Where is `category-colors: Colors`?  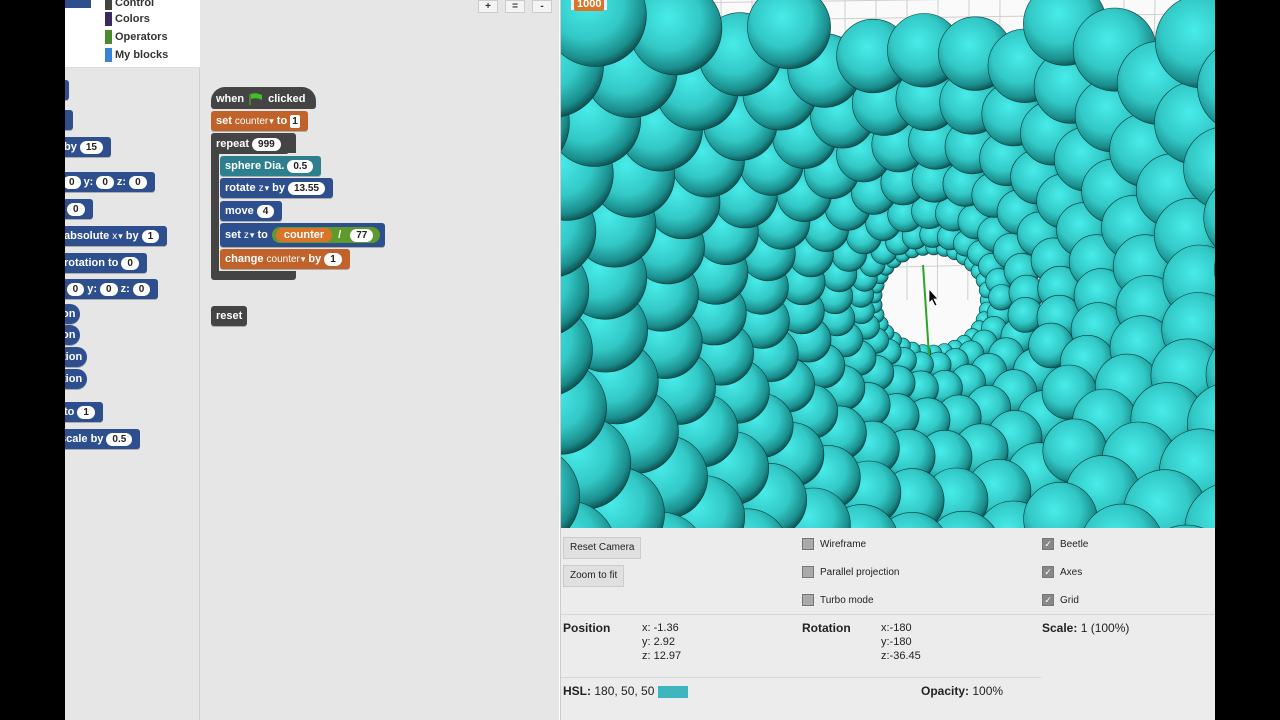
category-colors: Colors is located at coordinates (127, 19).